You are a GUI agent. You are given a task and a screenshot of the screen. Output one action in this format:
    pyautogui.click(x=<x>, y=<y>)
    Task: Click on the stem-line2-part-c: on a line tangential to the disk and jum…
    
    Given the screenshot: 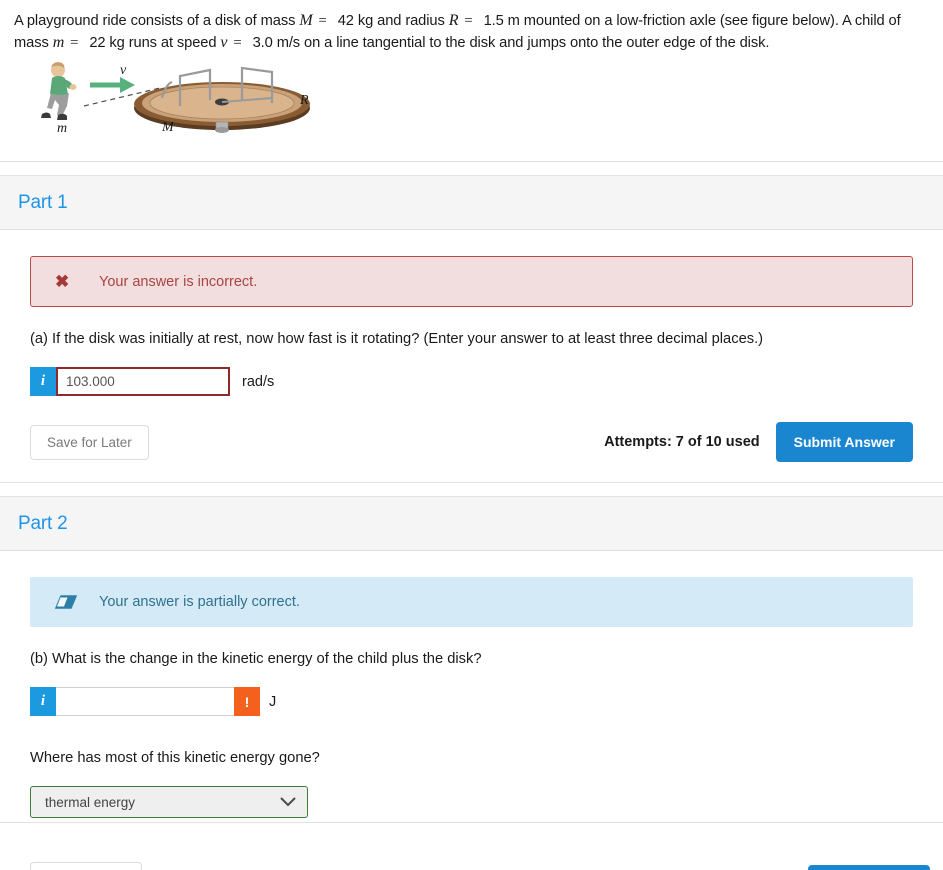 What is the action you would take?
    pyautogui.click(x=537, y=43)
    